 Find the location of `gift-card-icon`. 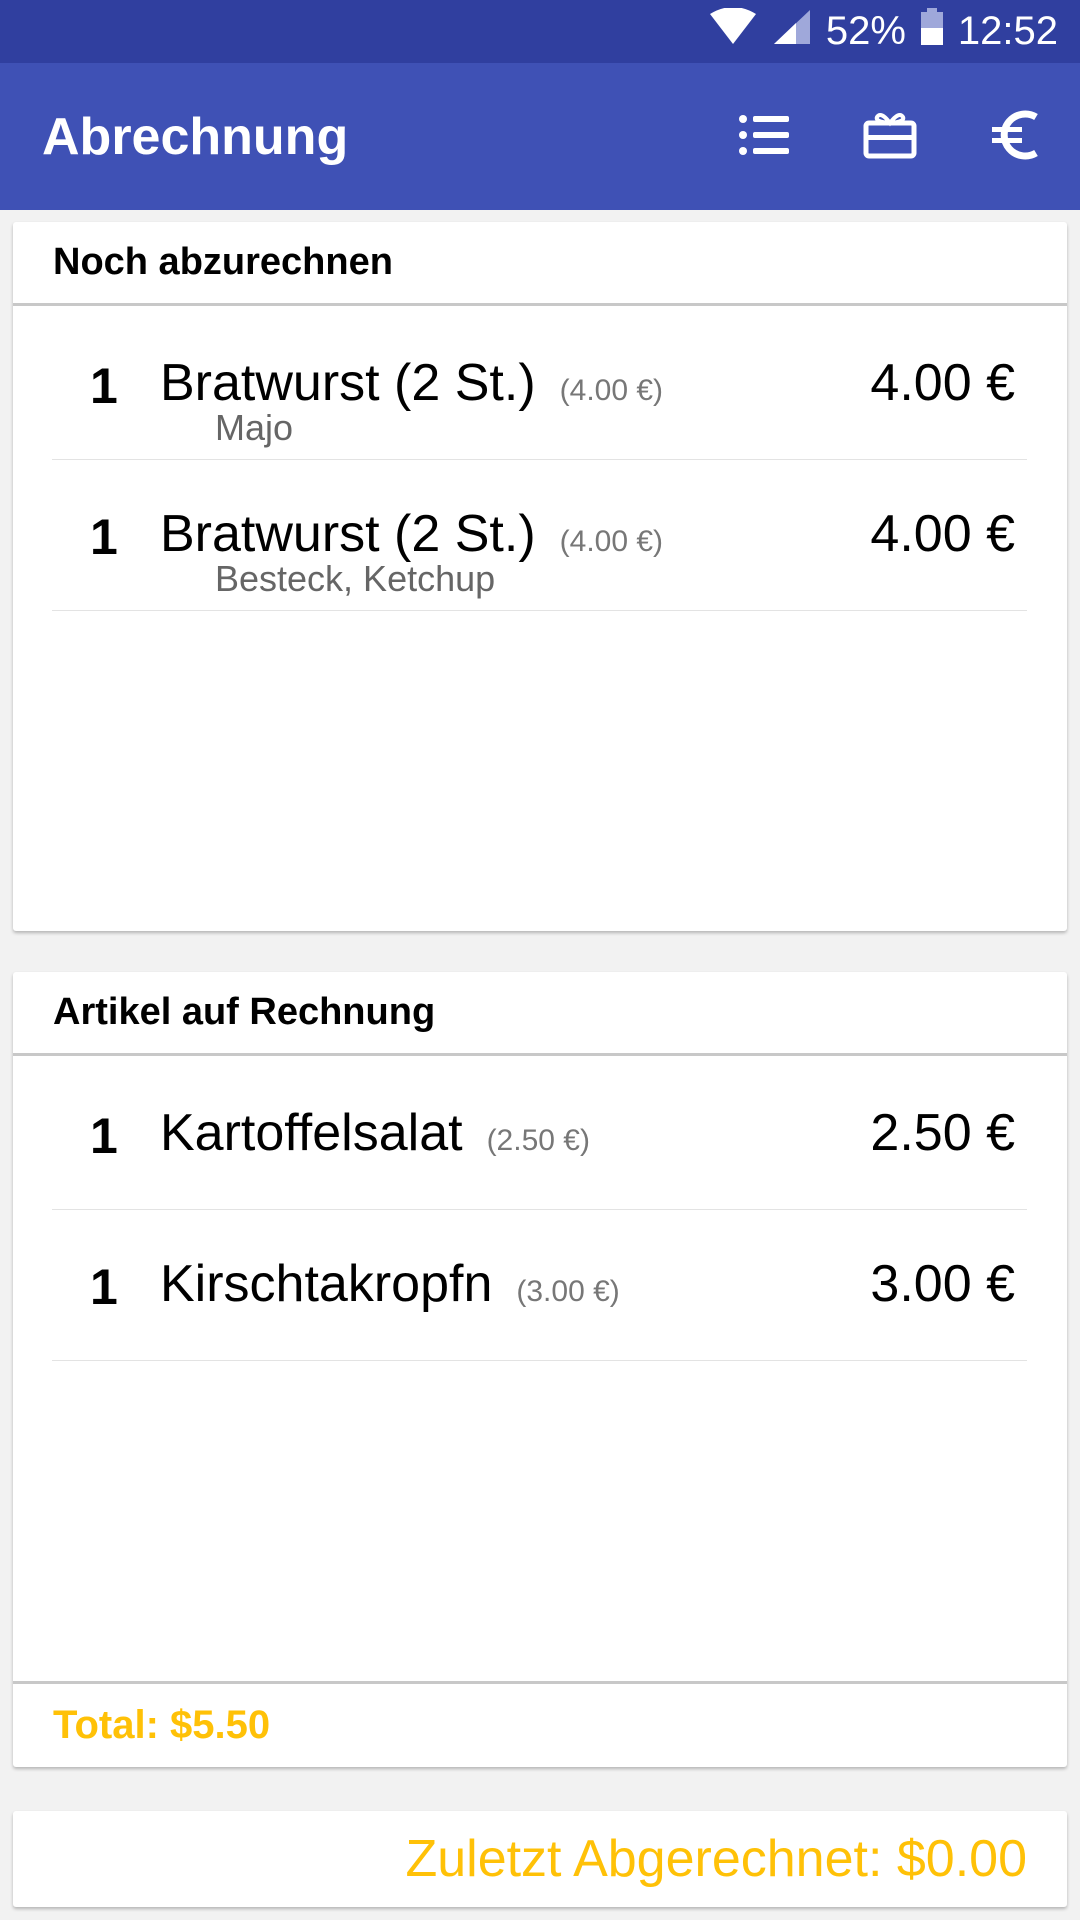

gift-card-icon is located at coordinates (890, 137).